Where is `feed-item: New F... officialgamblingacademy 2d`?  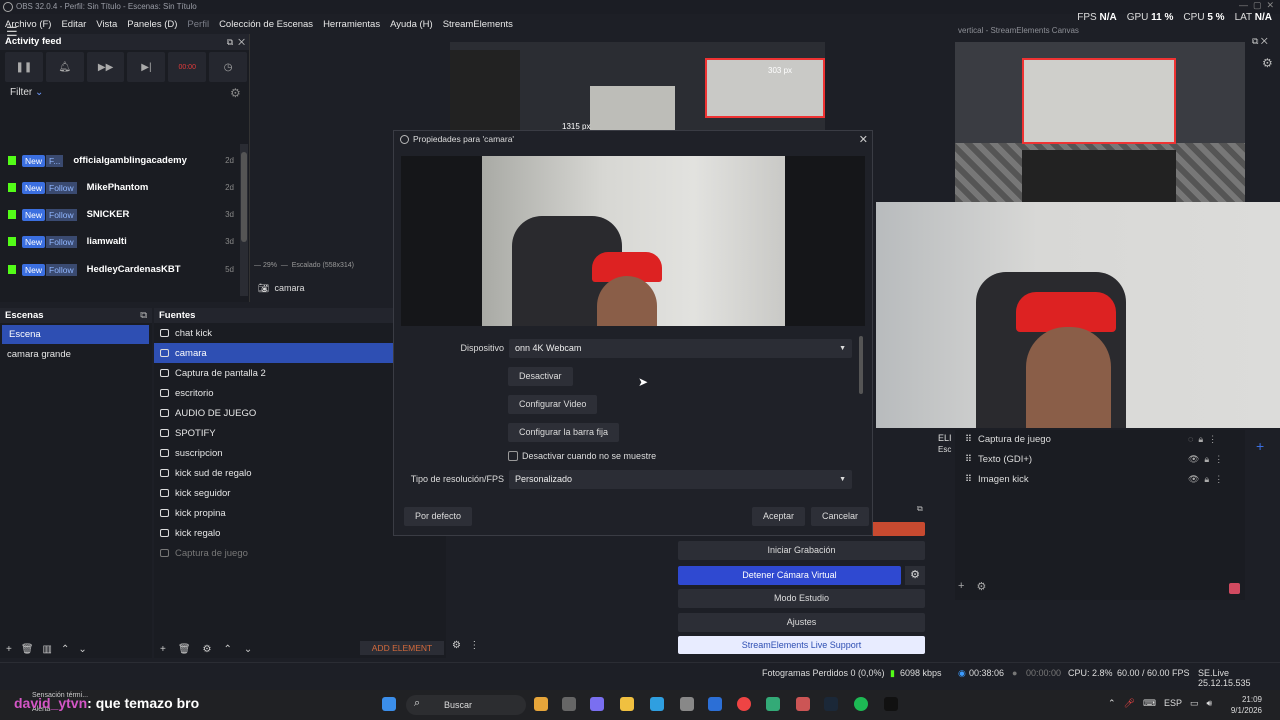 feed-item: New F... officialgamblingacademy 2d is located at coordinates (119, 160).